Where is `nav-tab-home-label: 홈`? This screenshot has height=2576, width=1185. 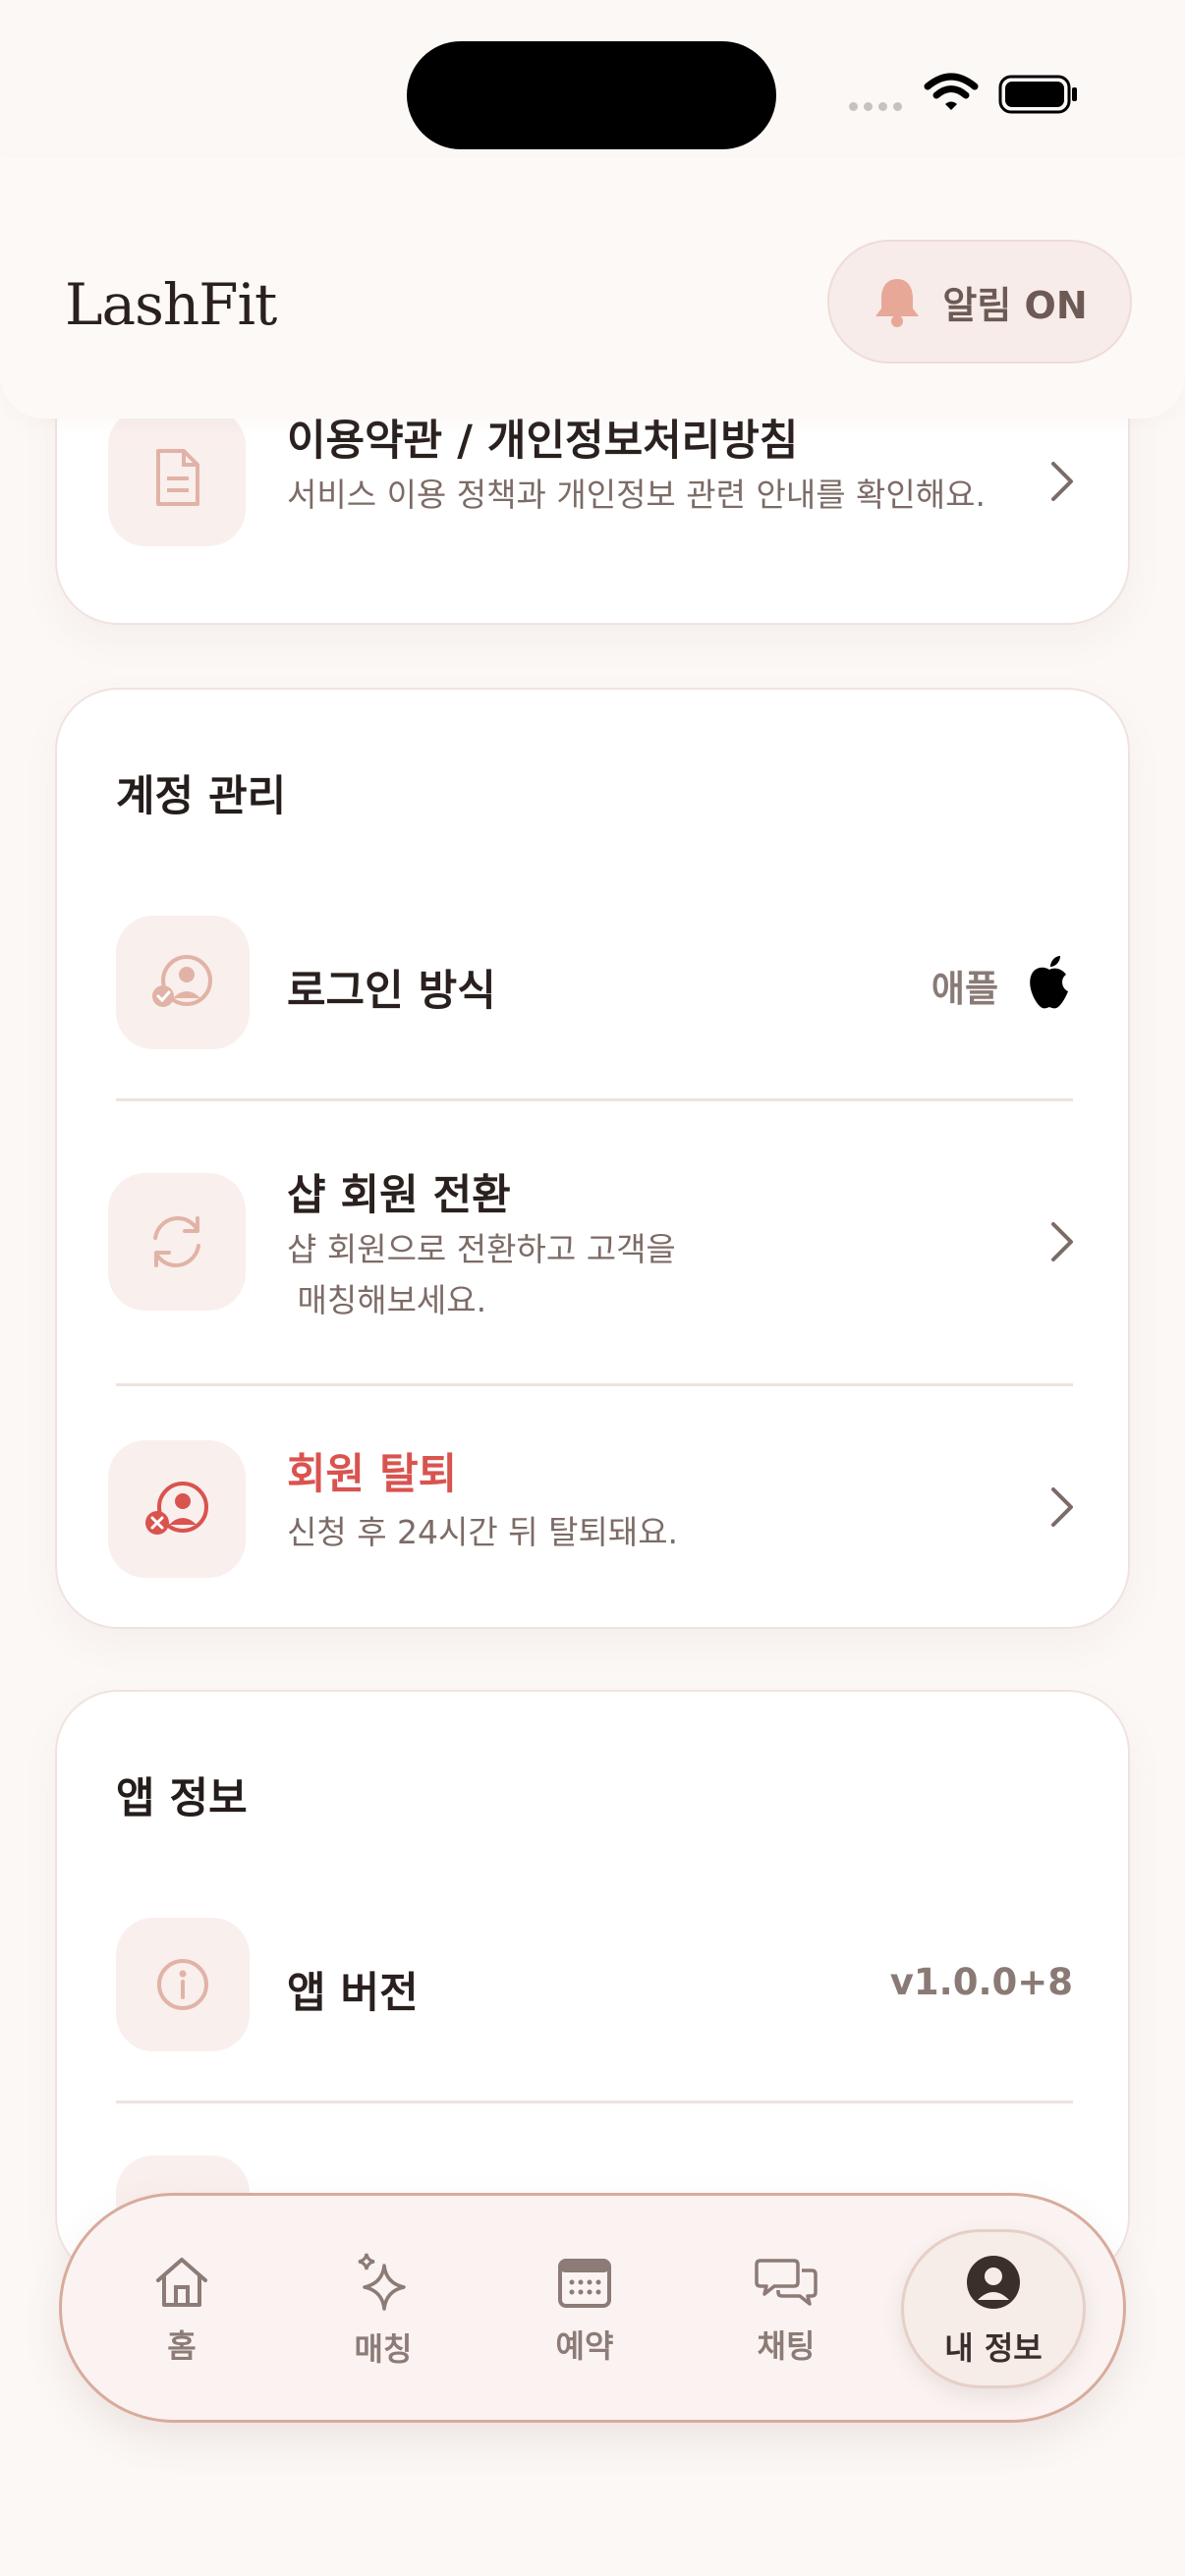
nav-tab-home-label: 홈 is located at coordinates (182, 2346).